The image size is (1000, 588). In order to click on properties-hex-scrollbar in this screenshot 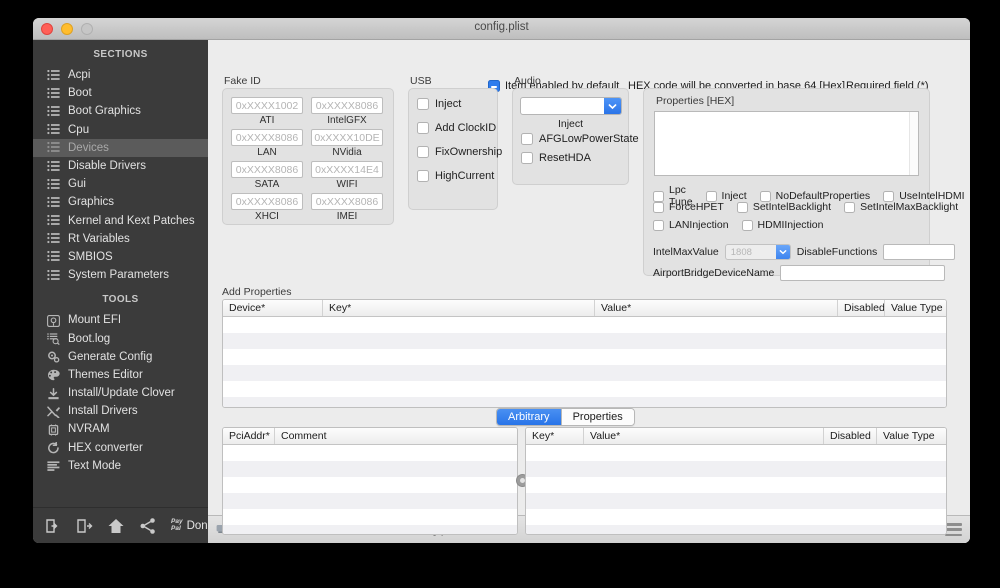, I will do `click(913, 143)`.